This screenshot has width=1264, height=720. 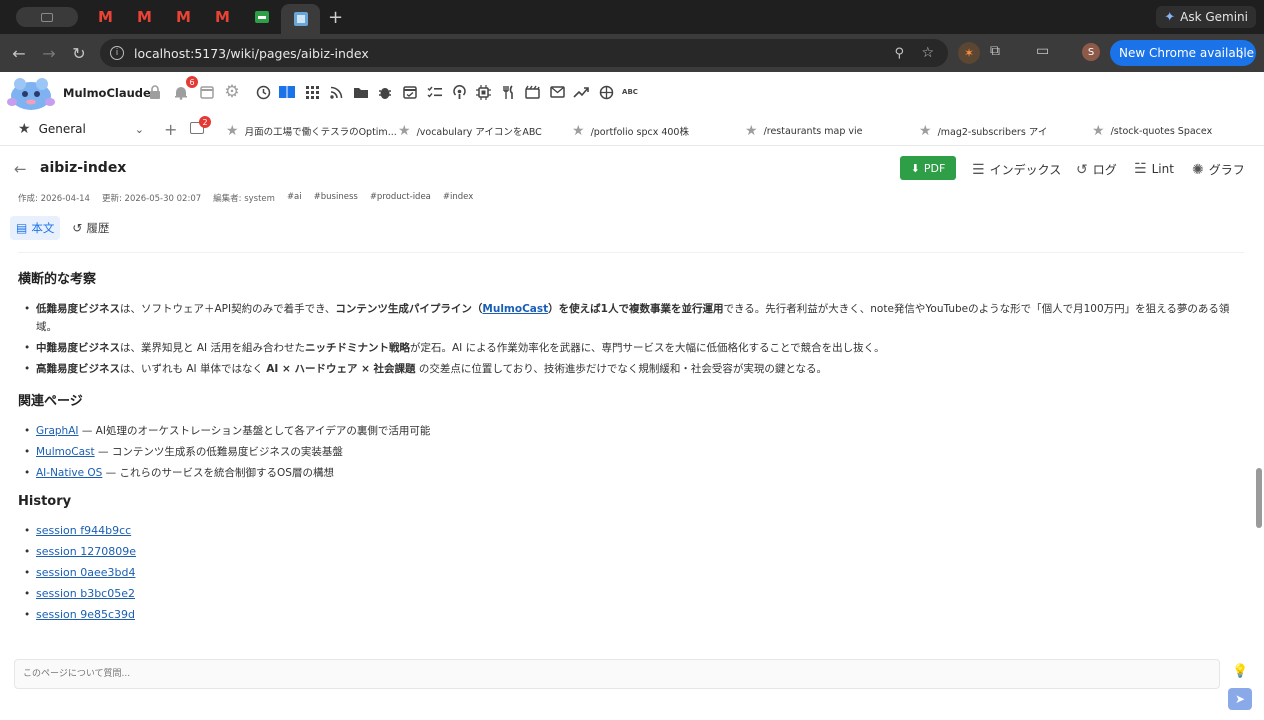 What do you see at coordinates (1183, 53) in the screenshot?
I see `update-chrome-button: New Chrome available ⋮` at bounding box center [1183, 53].